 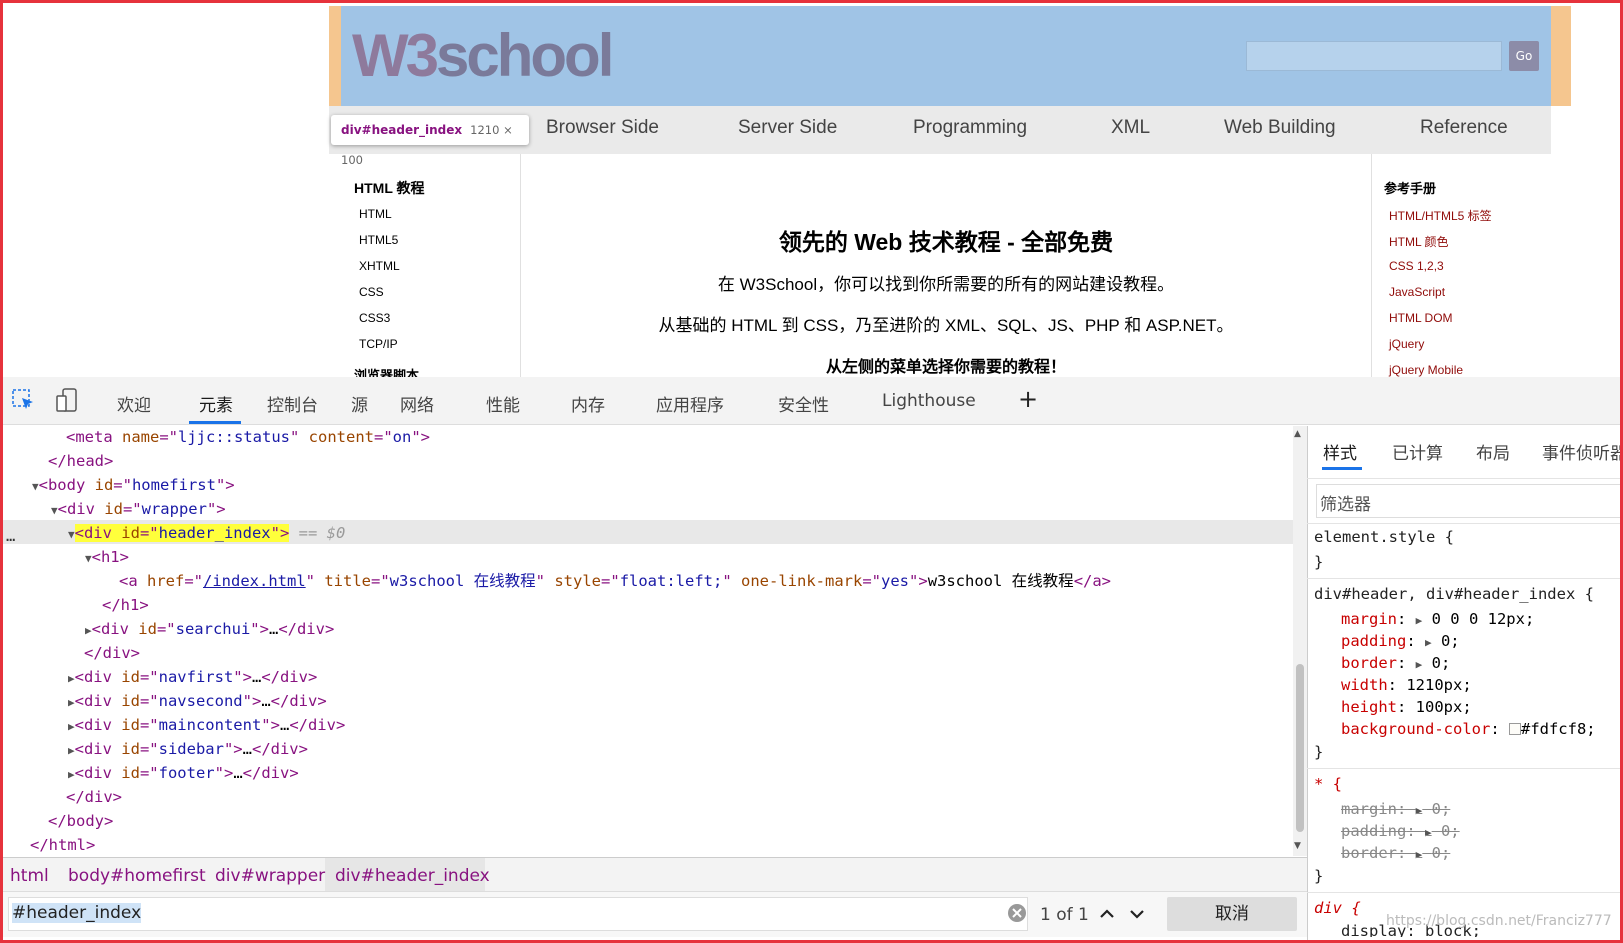 I want to click on node-navfirst: ▶<div id="navfirst">…</div>, so click(x=192, y=678).